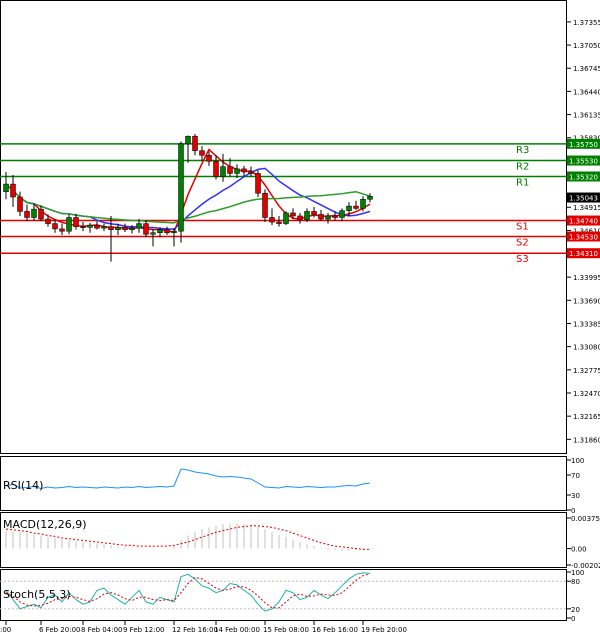  I want to click on x-tick-label: 6 Feb 20:00, so click(59, 630).